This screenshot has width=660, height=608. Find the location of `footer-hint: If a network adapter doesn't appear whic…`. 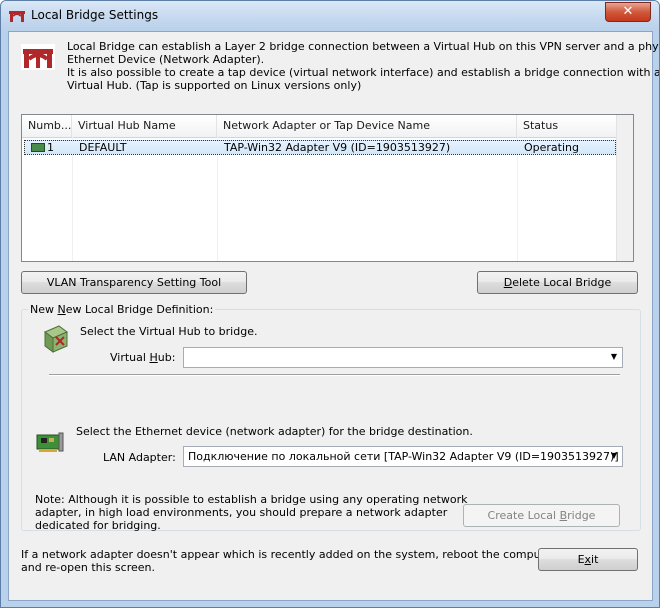

footer-hint: If a network adapter doesn't appear whic… is located at coordinates (288, 561).